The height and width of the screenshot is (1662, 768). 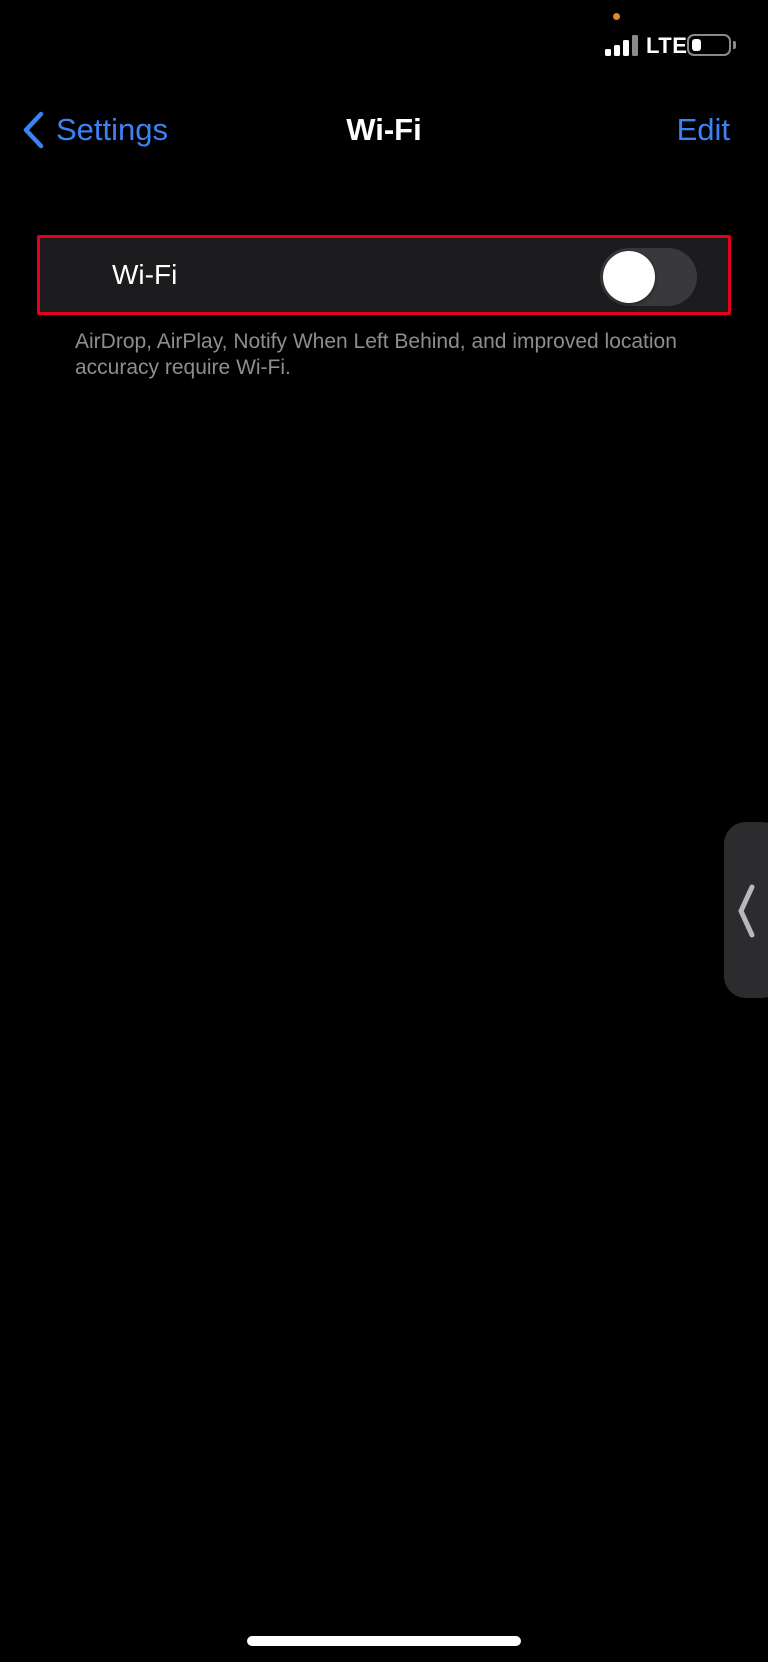 I want to click on assistive-touch-handle, so click(x=746, y=910).